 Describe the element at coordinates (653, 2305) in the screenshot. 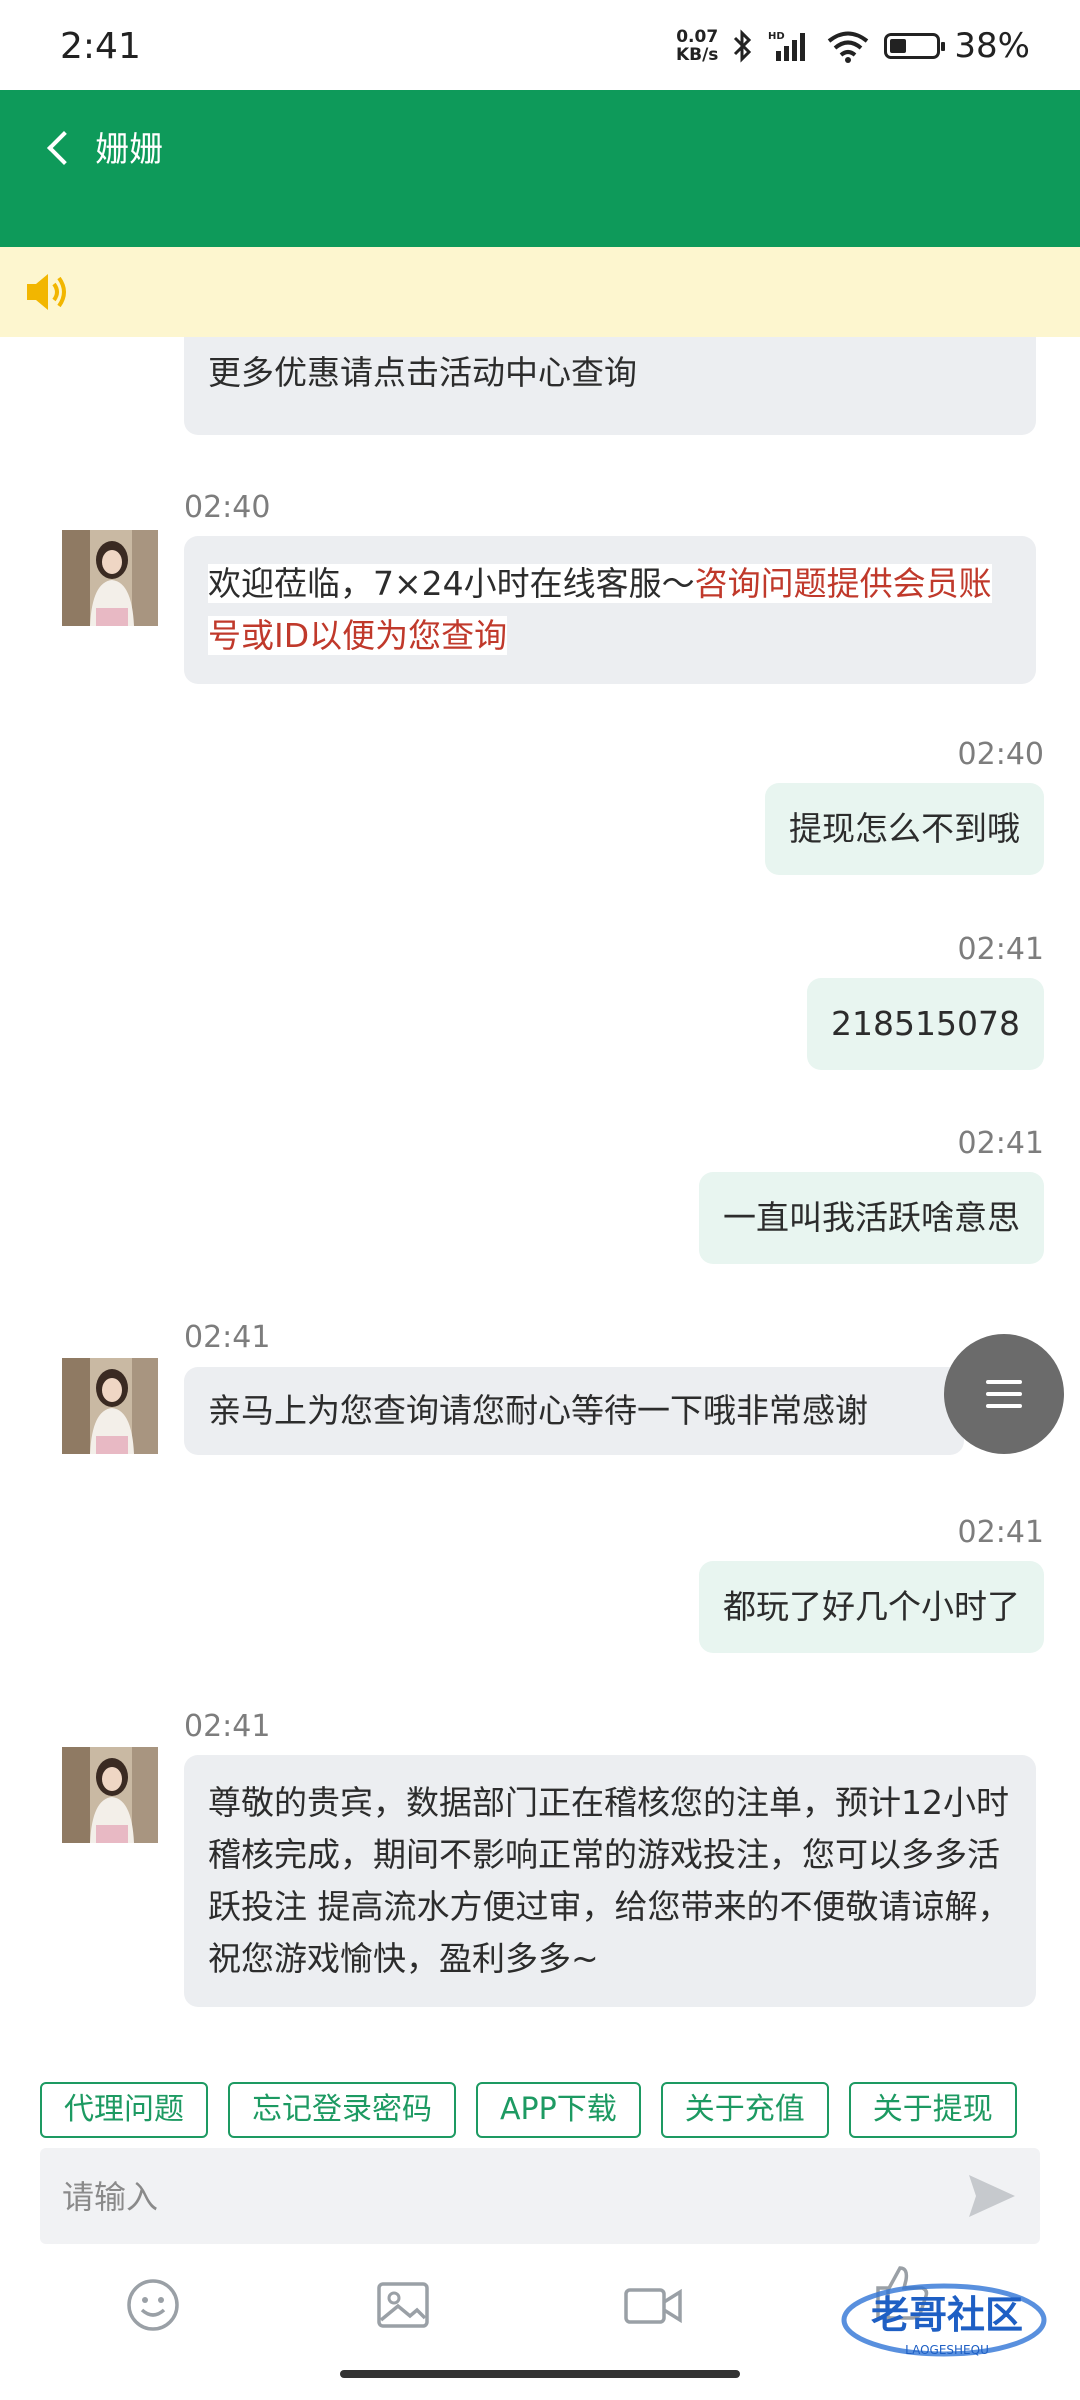

I see `video-icon` at that location.